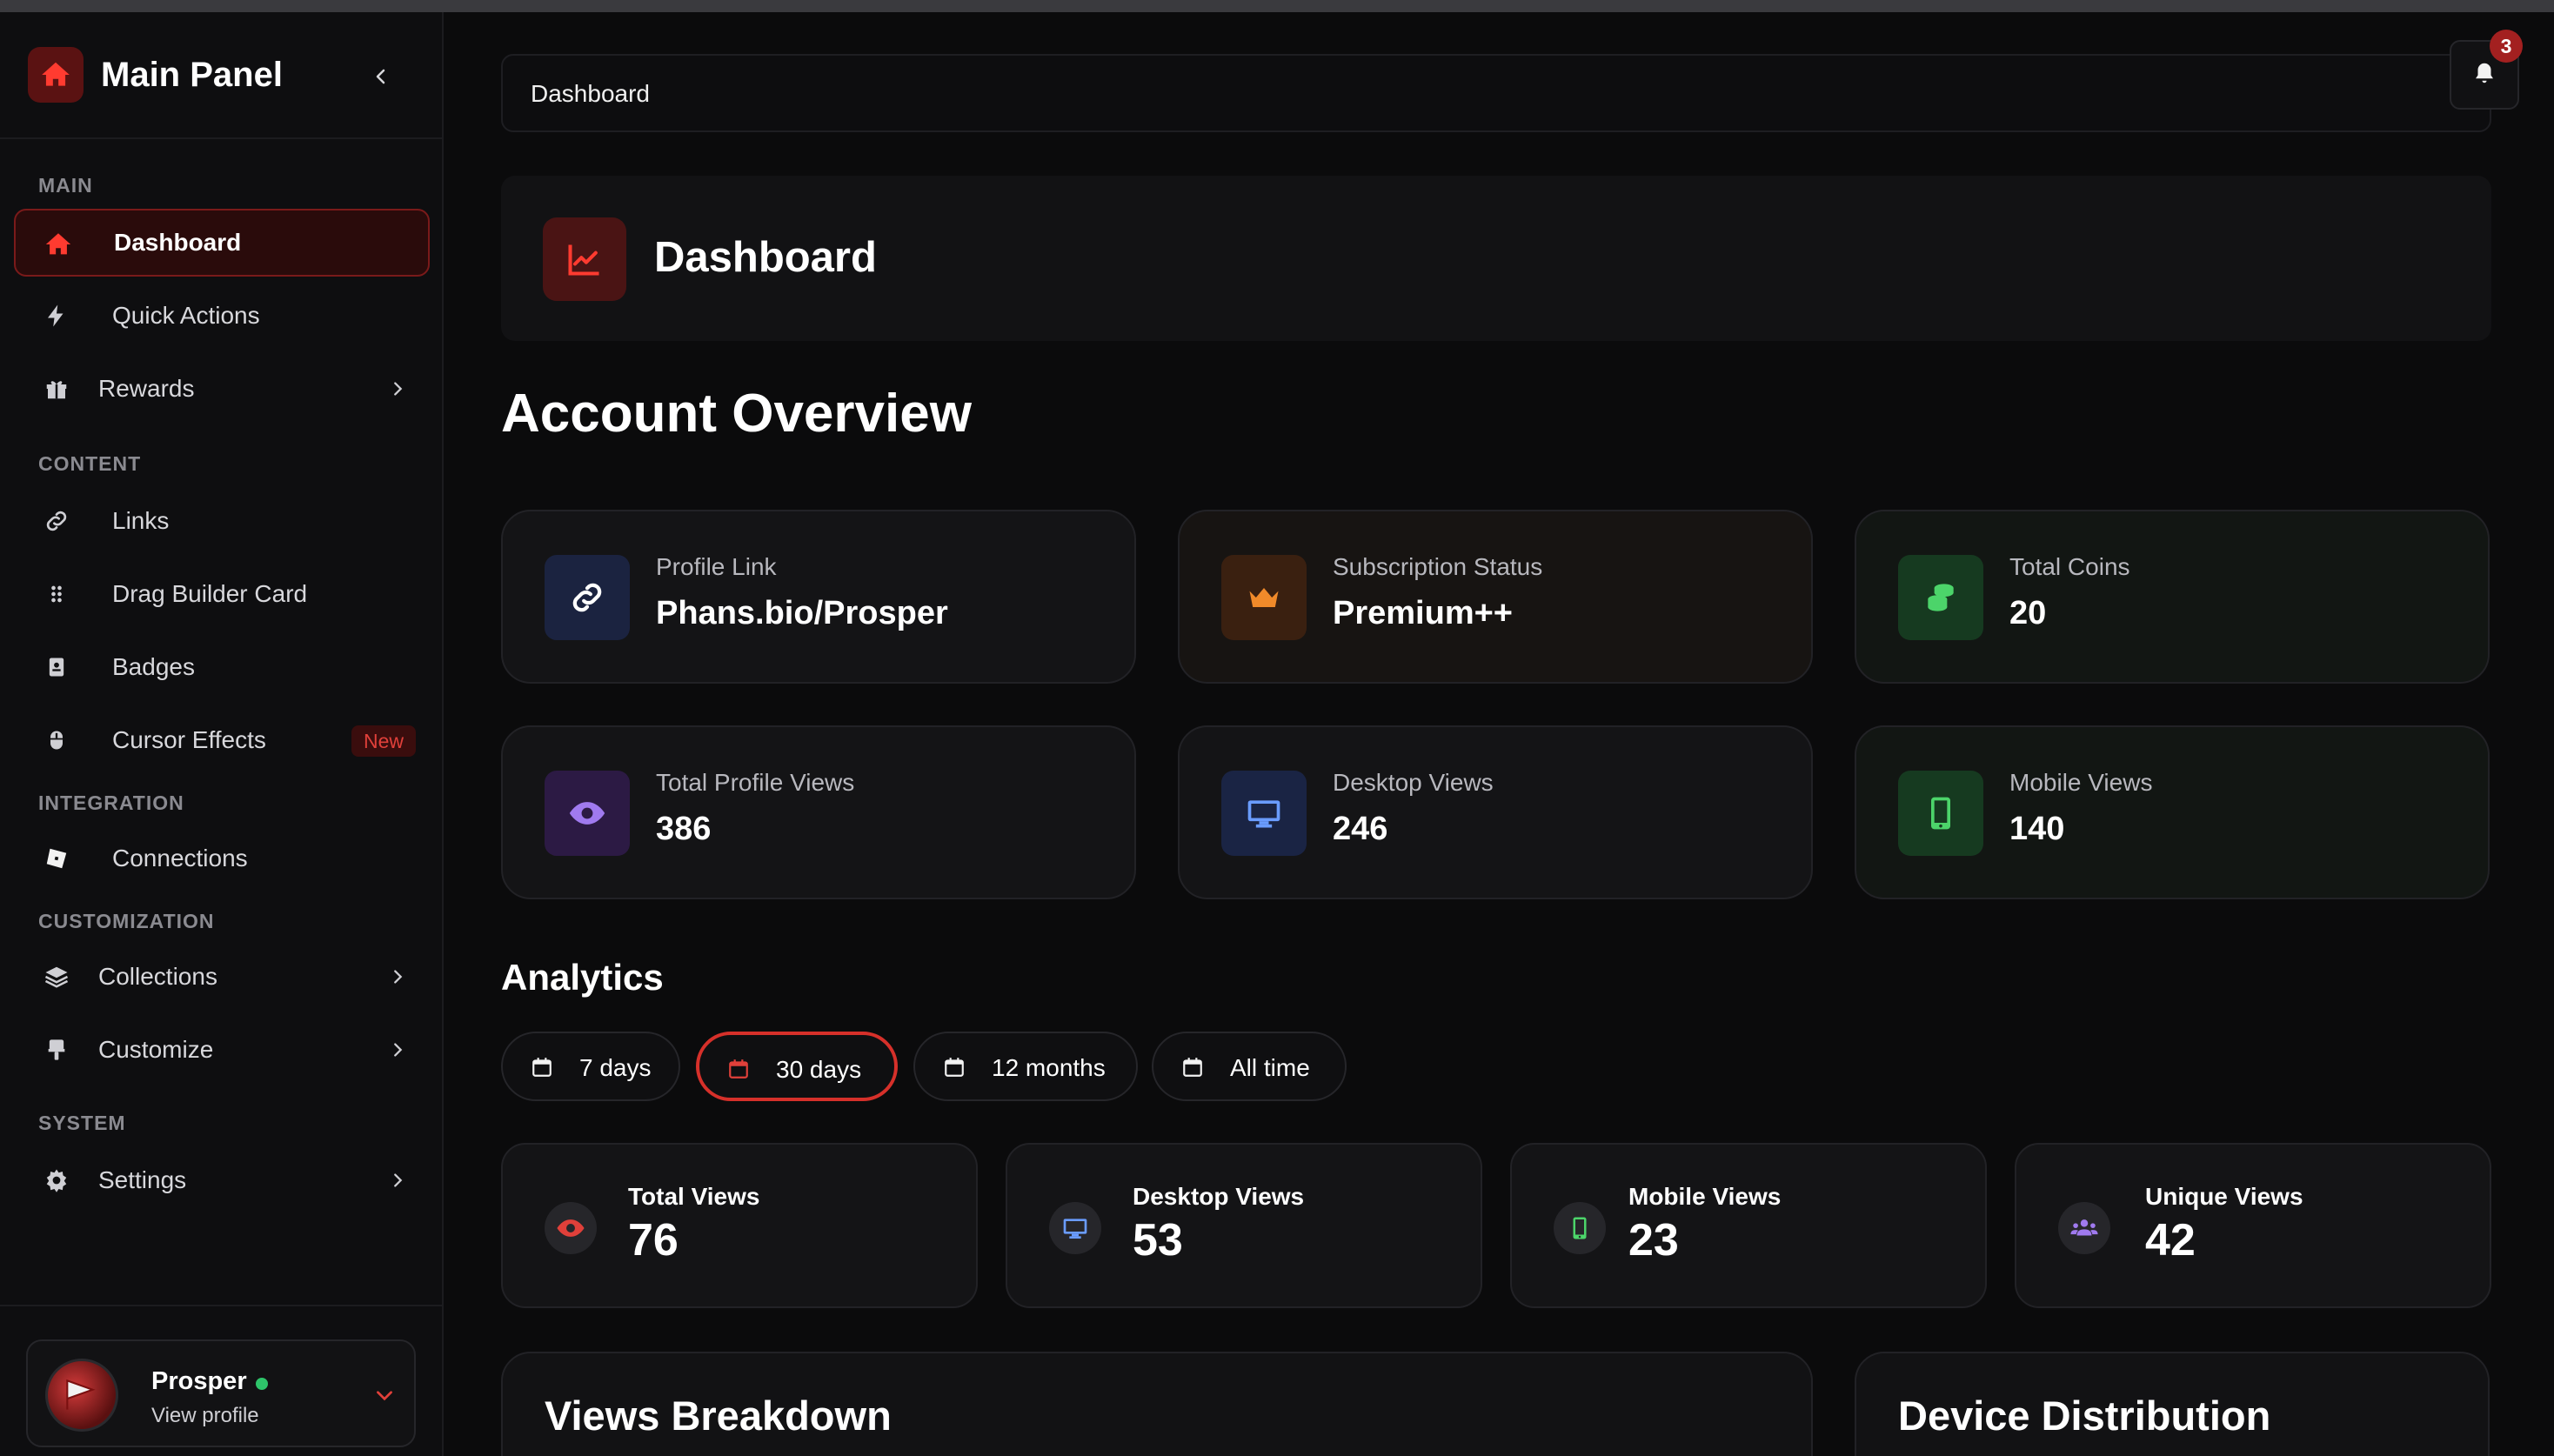 This screenshot has width=2554, height=1456. Describe the element at coordinates (802, 613) in the screenshot. I see `stat-value: Phans.bio/Prosper` at that location.